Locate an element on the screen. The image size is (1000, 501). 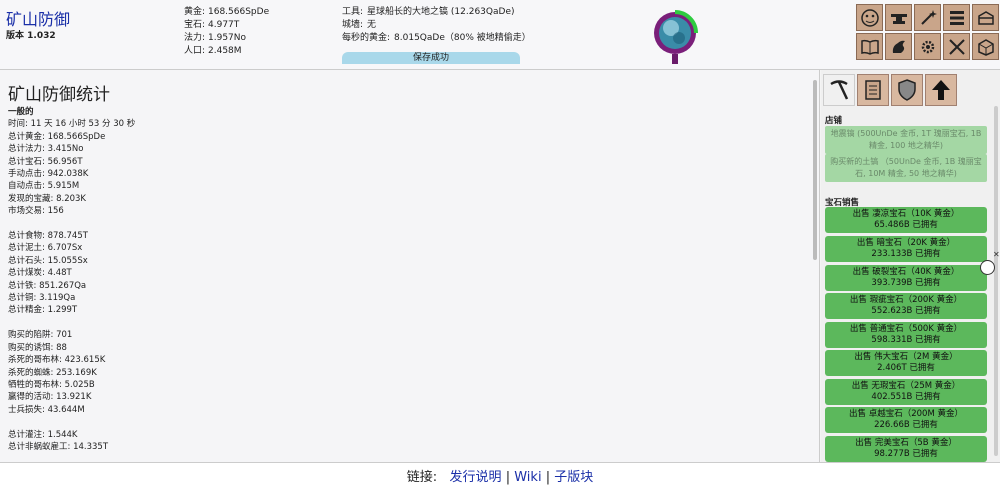
tab-scroll is located at coordinates (873, 90).